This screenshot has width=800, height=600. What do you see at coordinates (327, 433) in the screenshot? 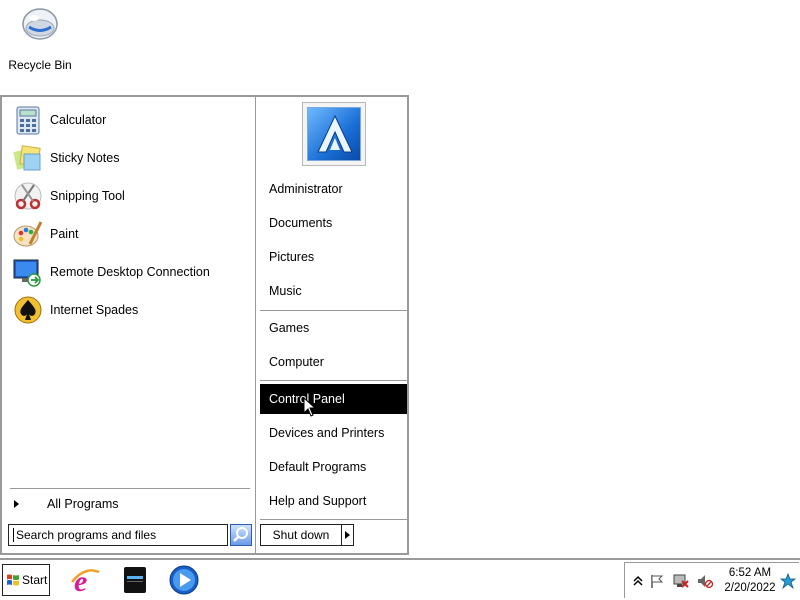
I see `places-item-label: Devices and Printers` at bounding box center [327, 433].